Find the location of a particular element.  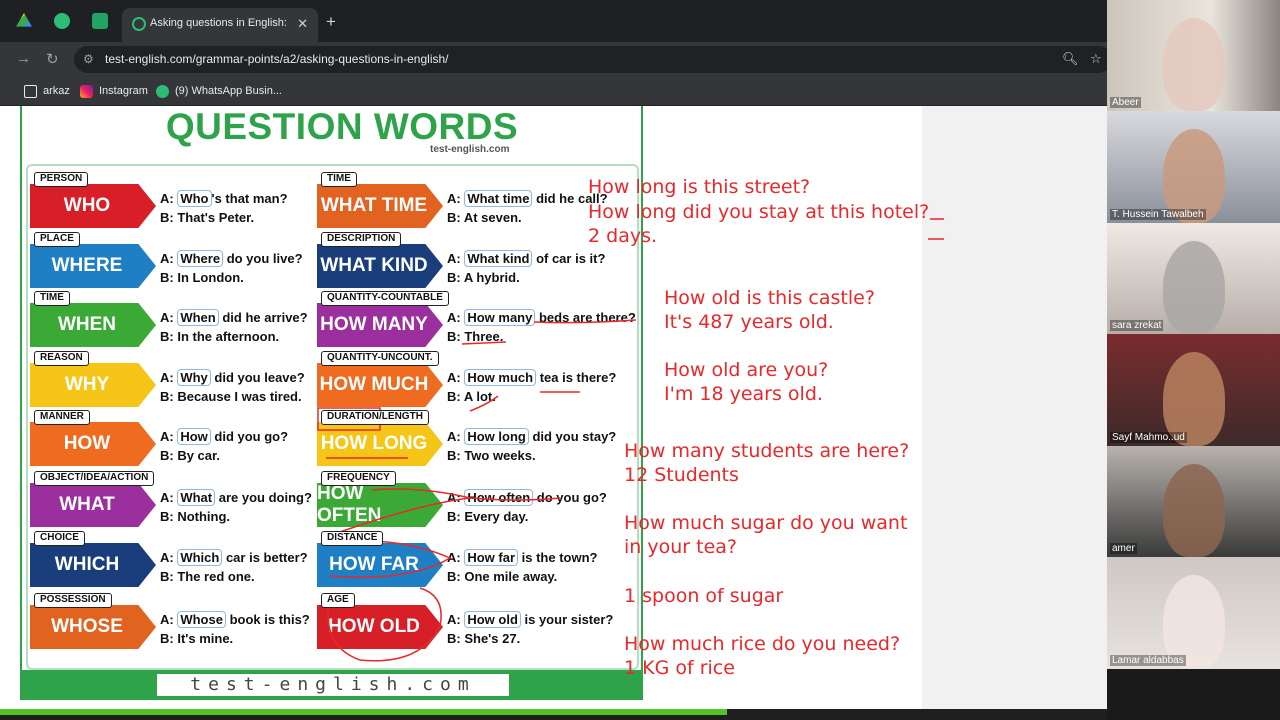

participant-video-tile: Abeer is located at coordinates (1193, 55).